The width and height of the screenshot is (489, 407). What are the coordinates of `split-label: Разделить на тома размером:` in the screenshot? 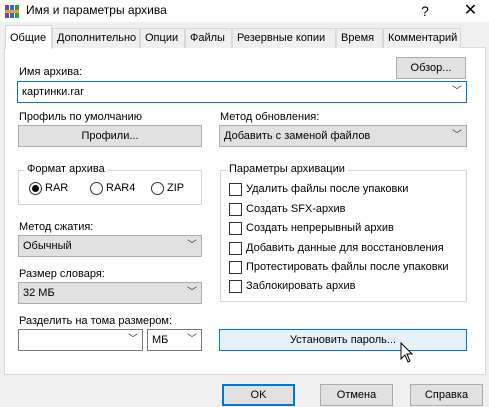 It's located at (96, 321).